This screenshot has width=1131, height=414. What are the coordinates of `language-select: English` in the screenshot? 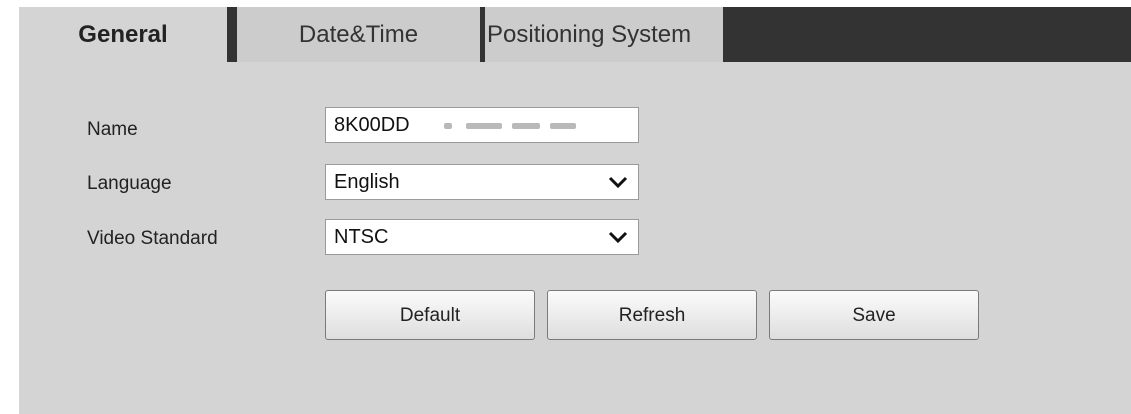 It's located at (482, 182).